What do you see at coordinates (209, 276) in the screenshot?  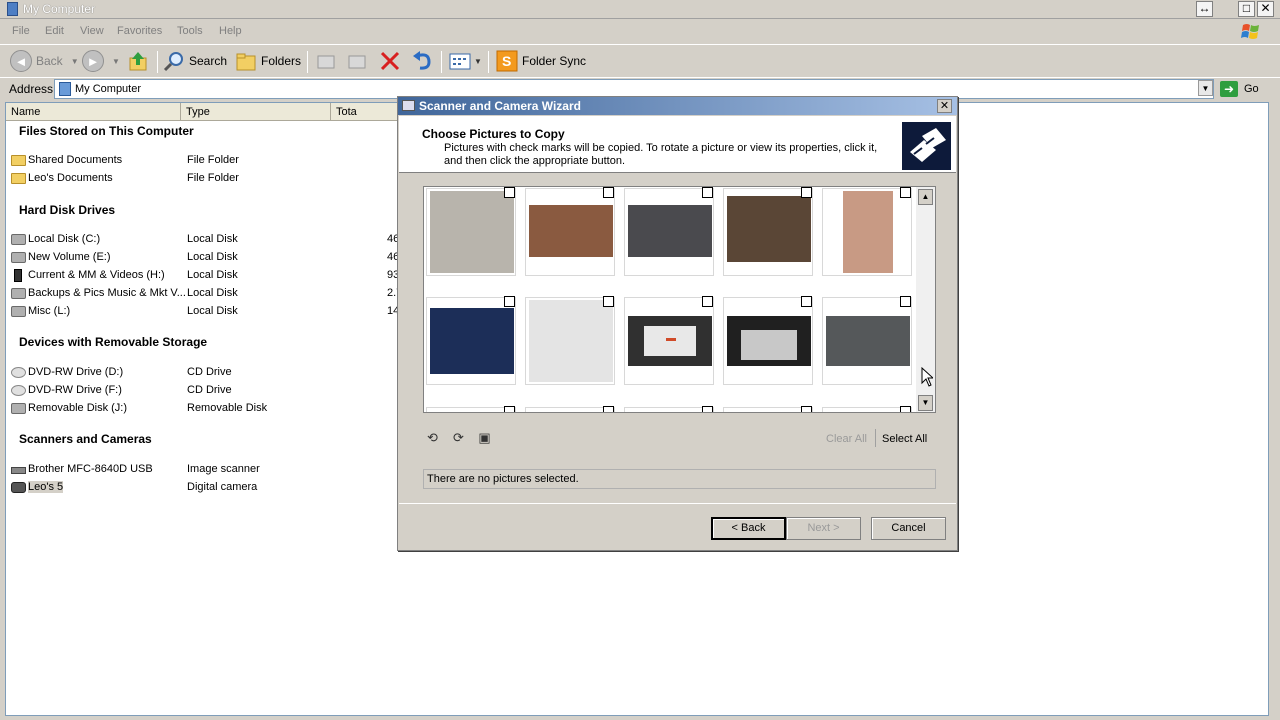 I see `list-item: Current & MM & Videos (H:) Local Disk 93` at bounding box center [209, 276].